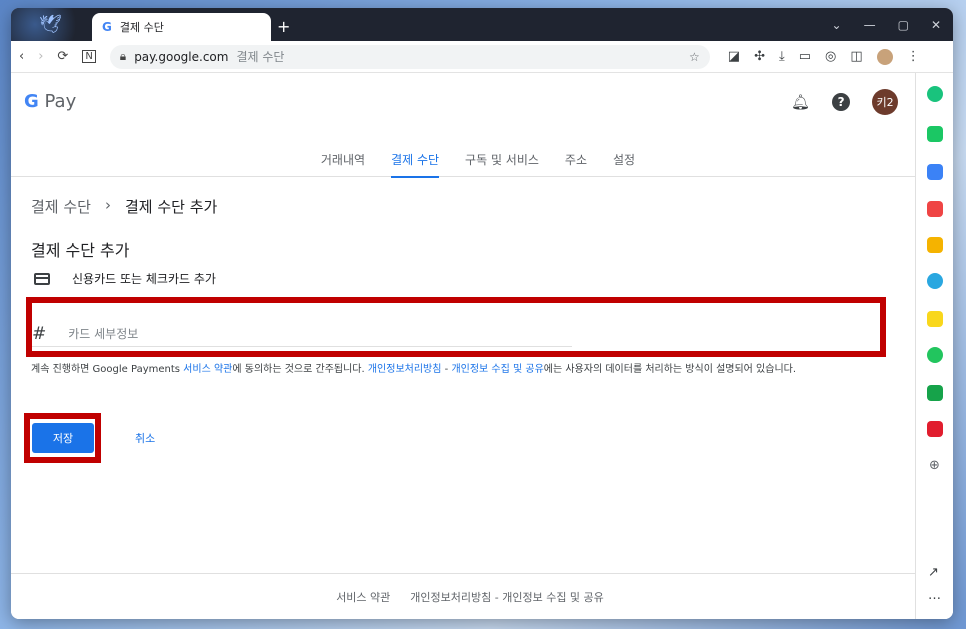  What do you see at coordinates (63, 438) in the screenshot?
I see `save-button: 저장` at bounding box center [63, 438].